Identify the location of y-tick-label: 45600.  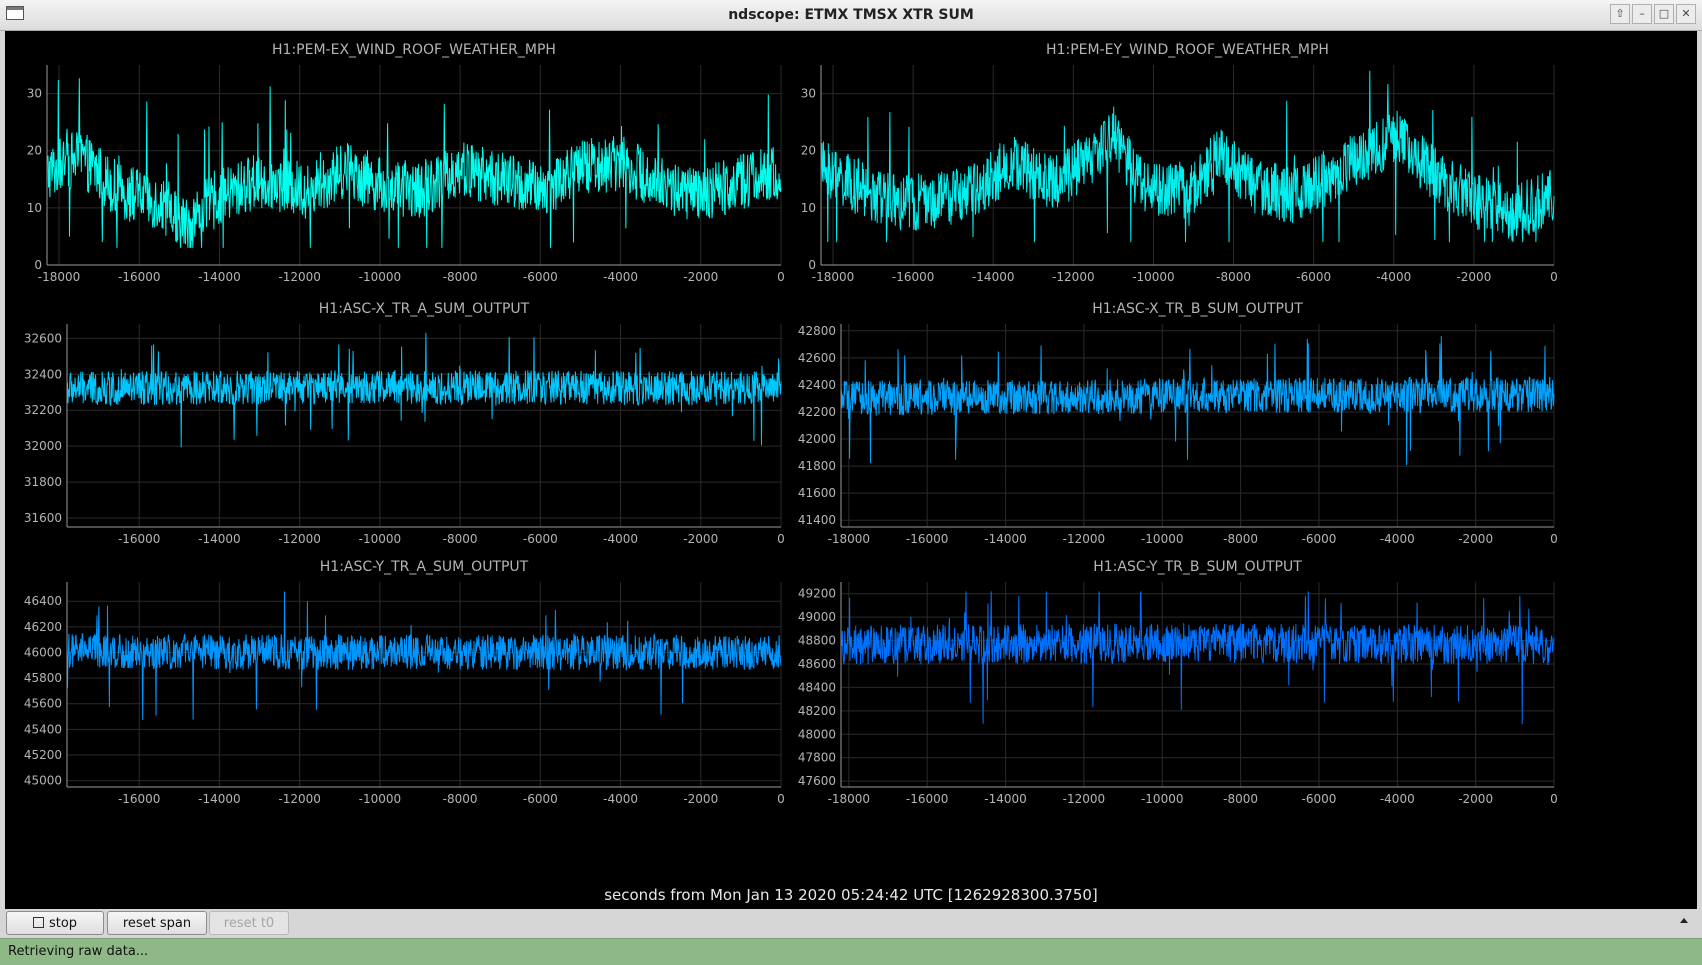
(43, 704).